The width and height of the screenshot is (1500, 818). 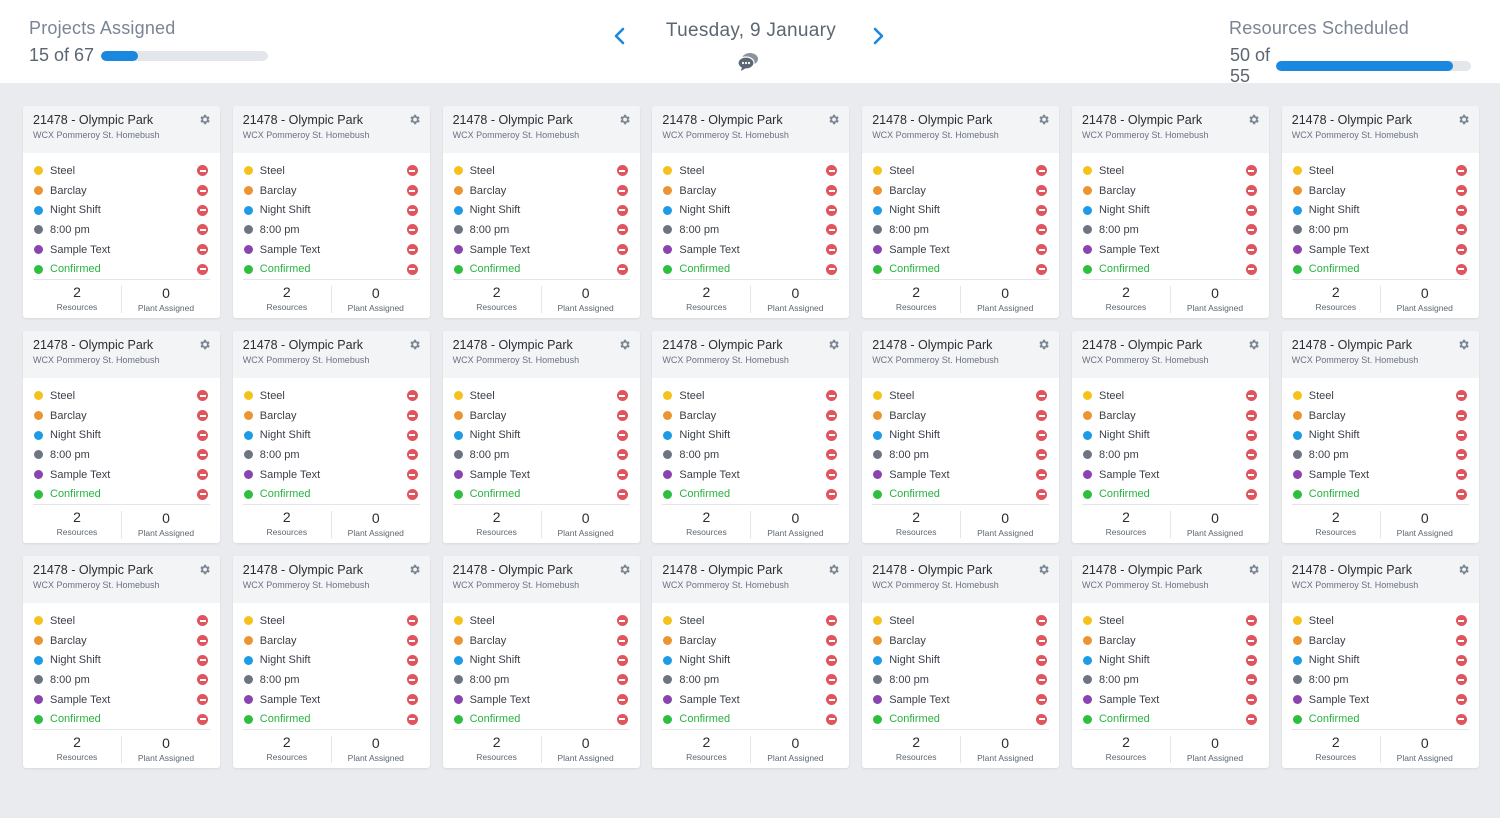 I want to click on chevron-right-icon, so click(x=878, y=36).